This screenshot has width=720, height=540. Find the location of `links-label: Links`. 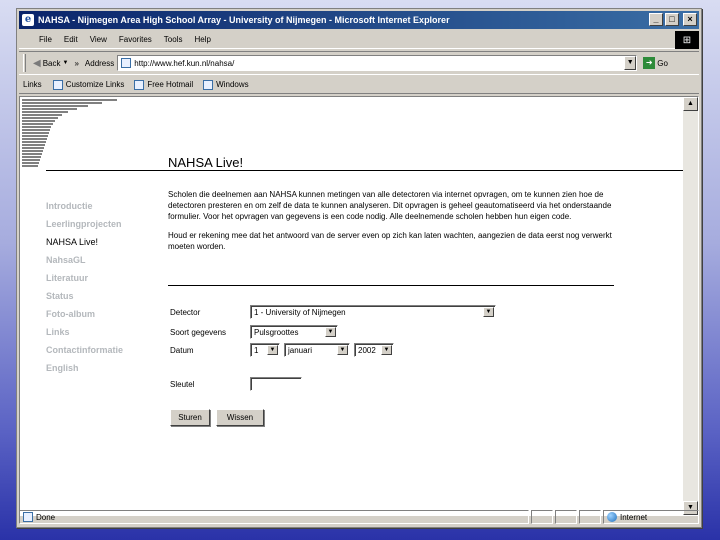

links-label: Links is located at coordinates (32, 84).